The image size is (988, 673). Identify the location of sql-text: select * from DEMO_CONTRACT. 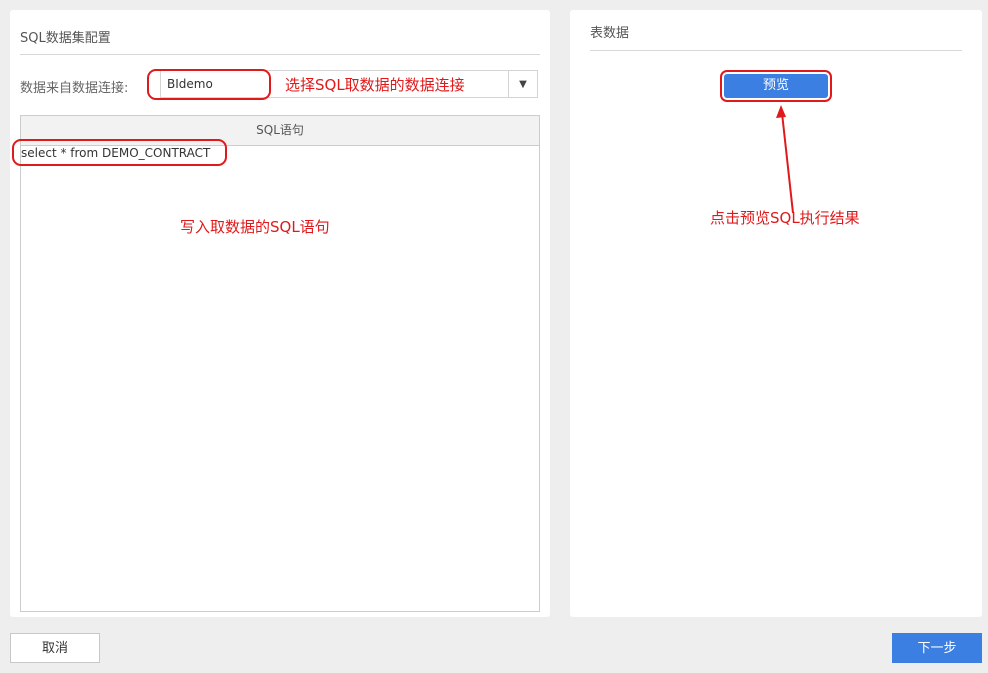
(116, 153).